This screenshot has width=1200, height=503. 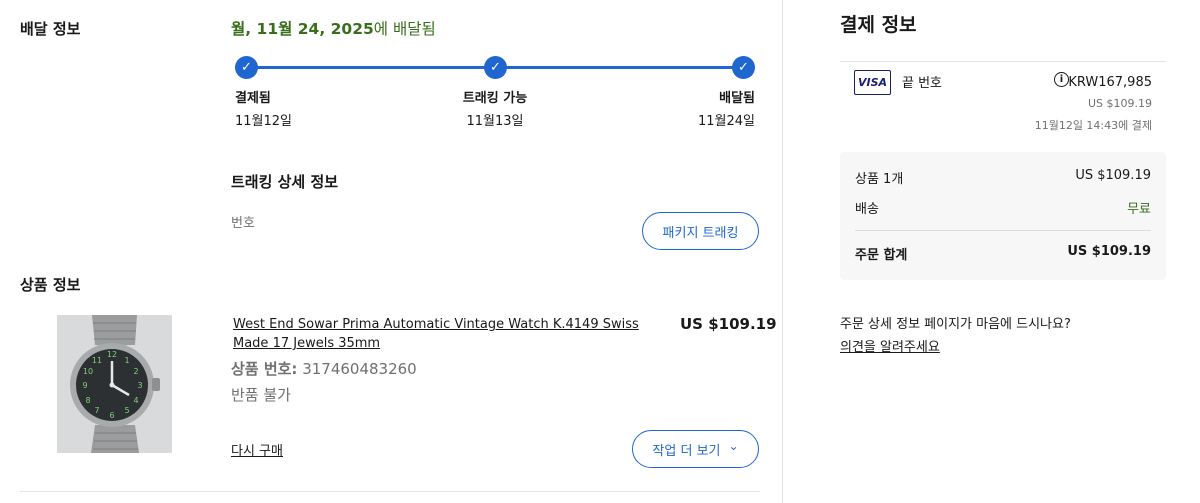 I want to click on summary-items-value: US $109.19, so click(x=1113, y=175).